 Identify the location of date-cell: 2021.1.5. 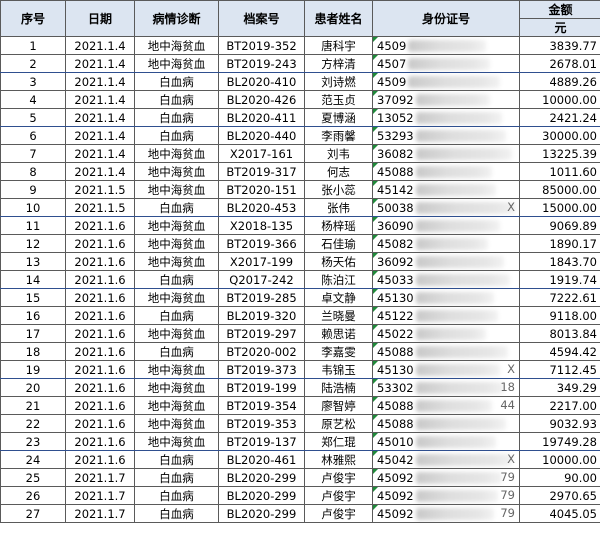
(100, 207).